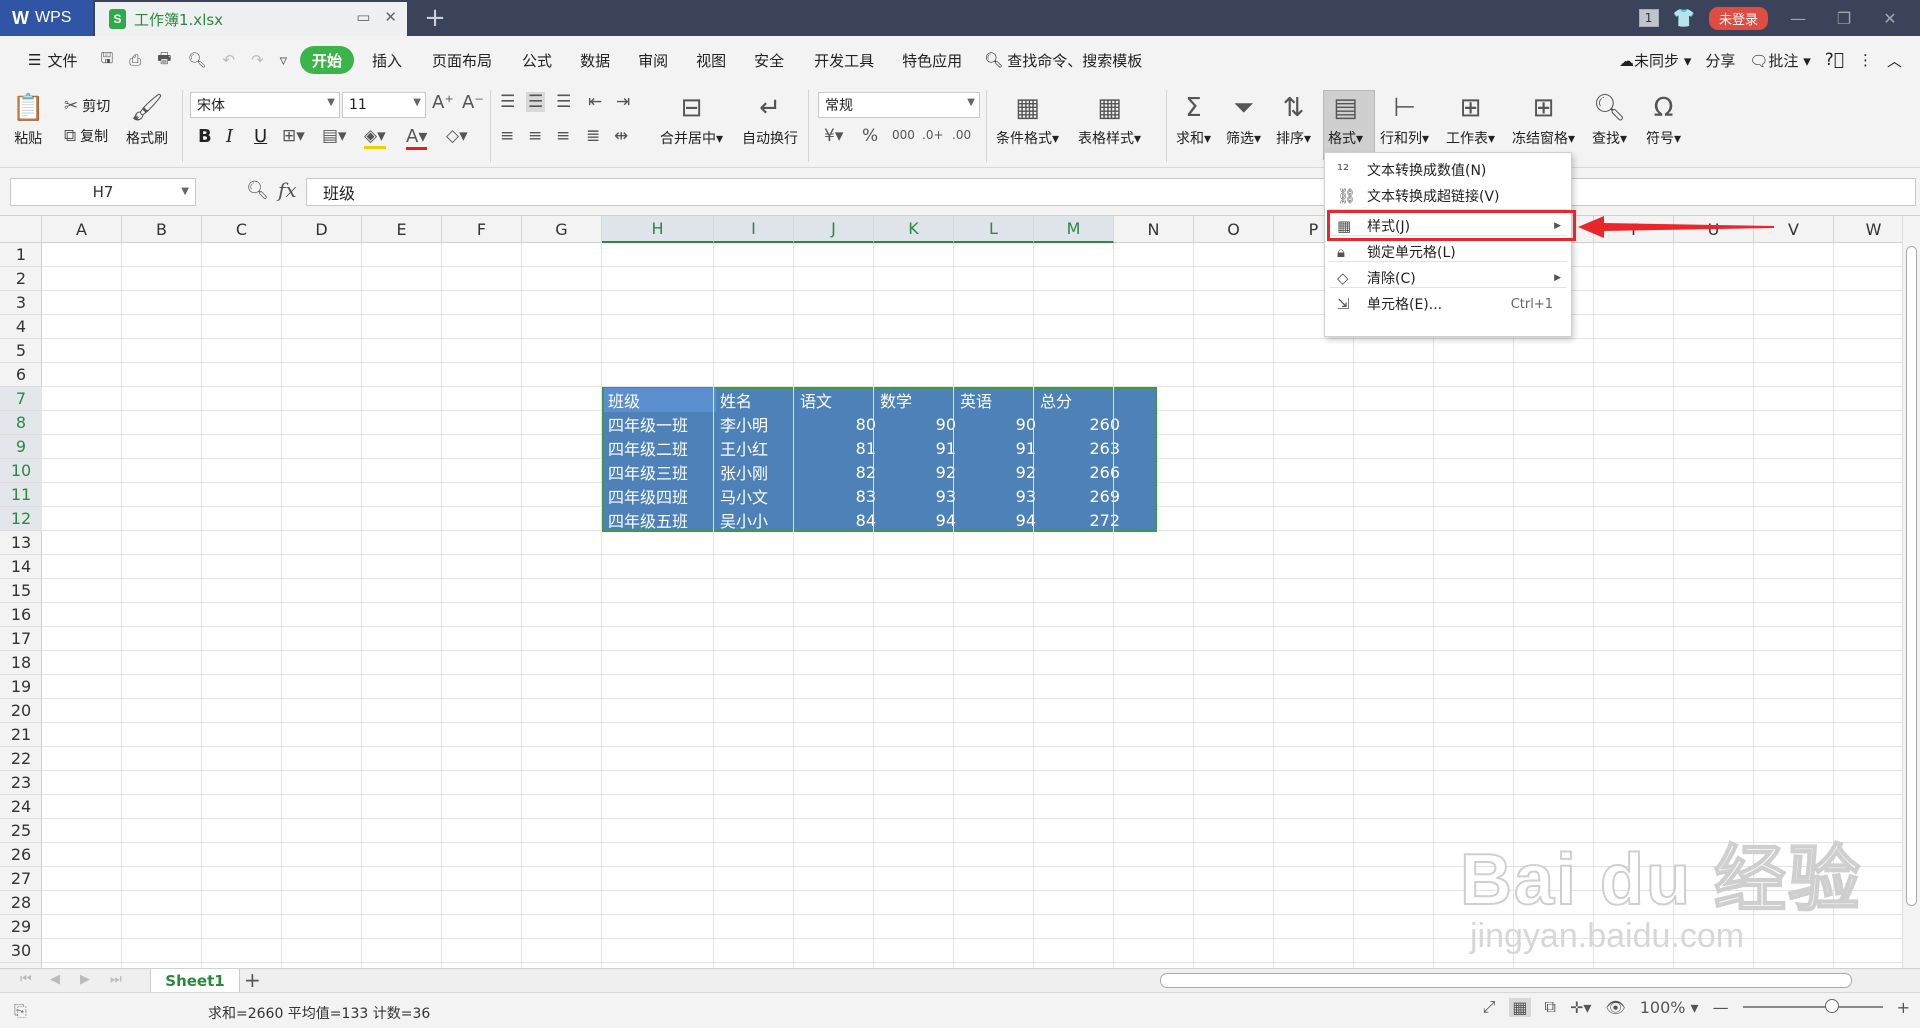  Describe the element at coordinates (834, 229) in the screenshot. I see `column-header: J` at that location.